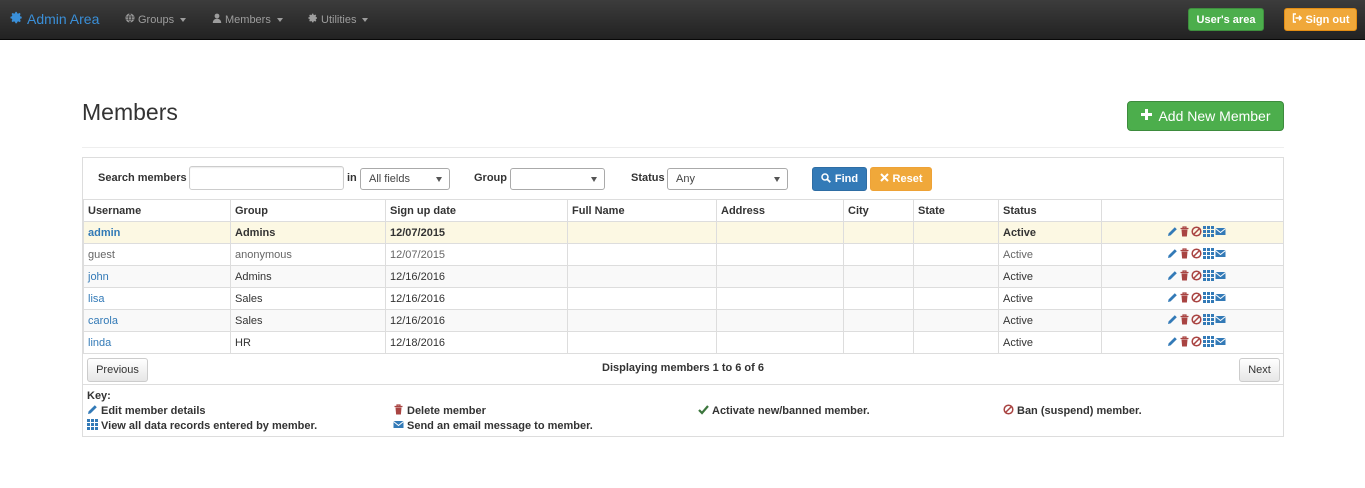 This screenshot has height=488, width=1365. What do you see at coordinates (308, 210) in the screenshot?
I see `column-header-group: Group` at bounding box center [308, 210].